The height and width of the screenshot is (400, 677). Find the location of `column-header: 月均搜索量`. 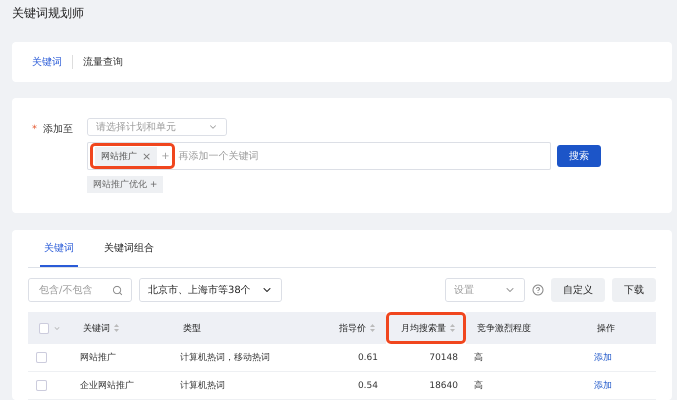

column-header: 月均搜索量 is located at coordinates (423, 328).